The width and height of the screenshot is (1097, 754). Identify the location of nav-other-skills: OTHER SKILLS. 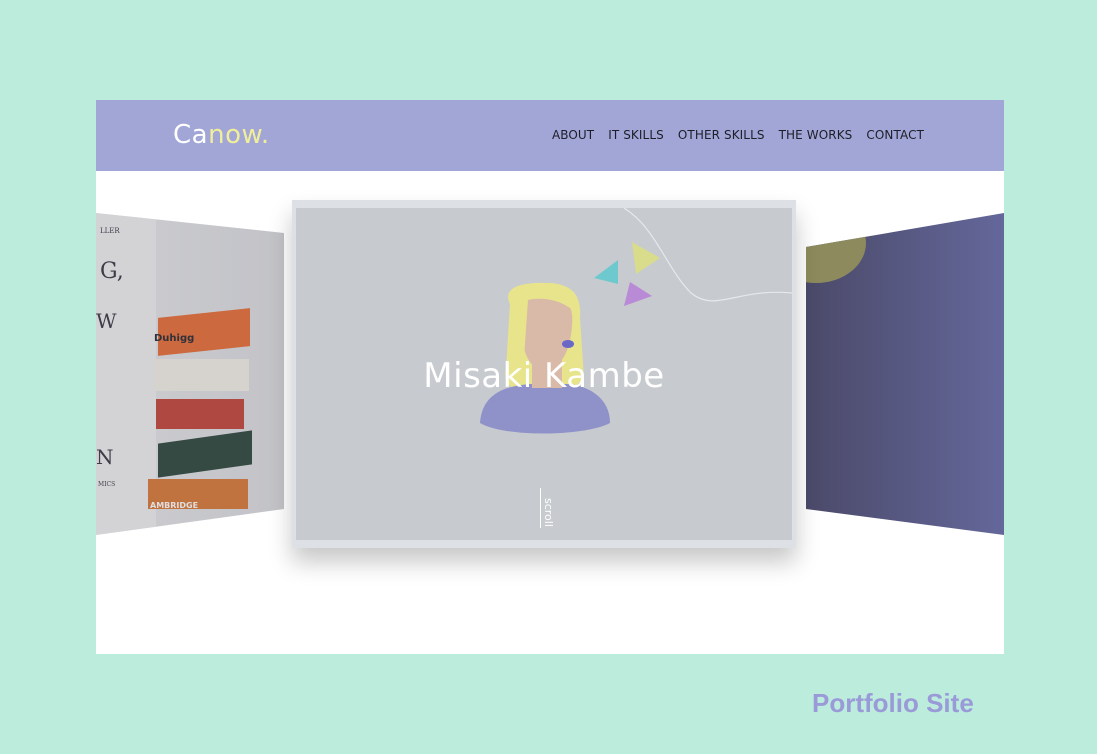
(721, 135).